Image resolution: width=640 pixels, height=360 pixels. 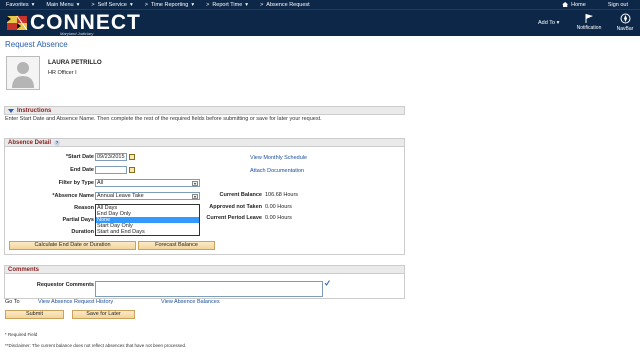 I want to click on view-monthly-schedule-link: View Monthly Schedule, so click(x=278, y=158).